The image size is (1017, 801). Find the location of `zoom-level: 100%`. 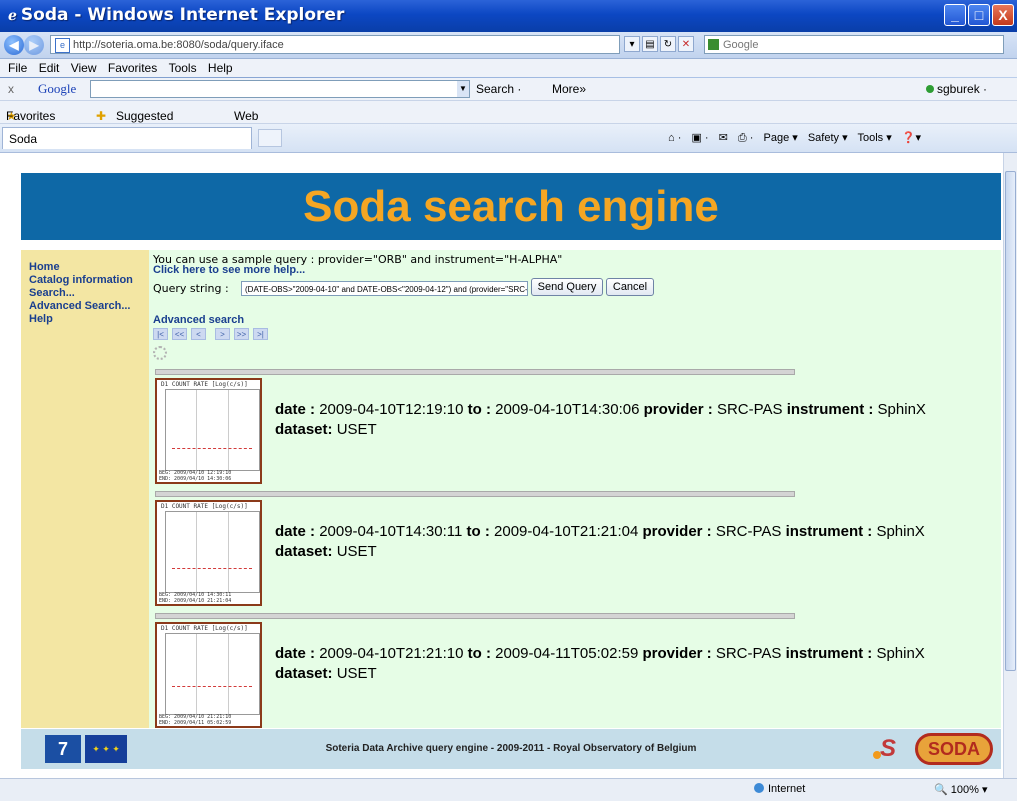

zoom-level: 100% is located at coordinates (964, 790).